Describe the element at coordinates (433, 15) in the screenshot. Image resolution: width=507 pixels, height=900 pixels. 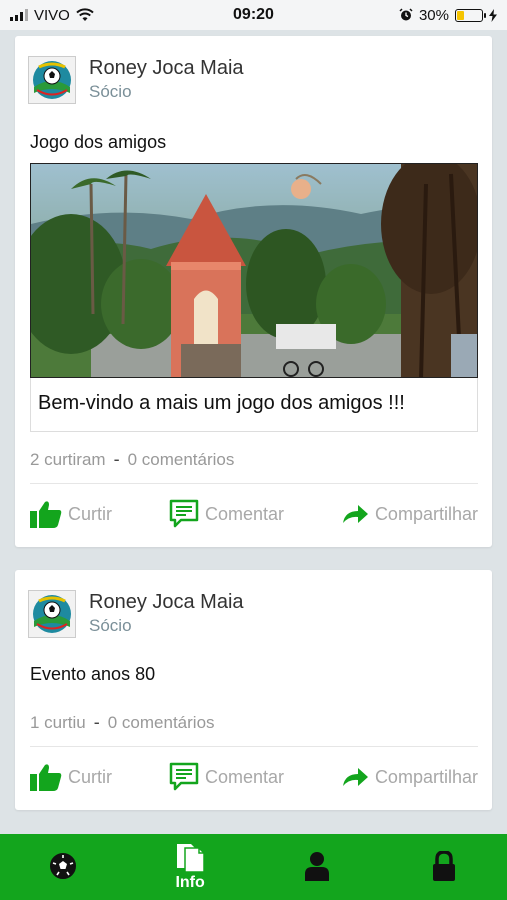
I see `battery-percent: 30%` at that location.